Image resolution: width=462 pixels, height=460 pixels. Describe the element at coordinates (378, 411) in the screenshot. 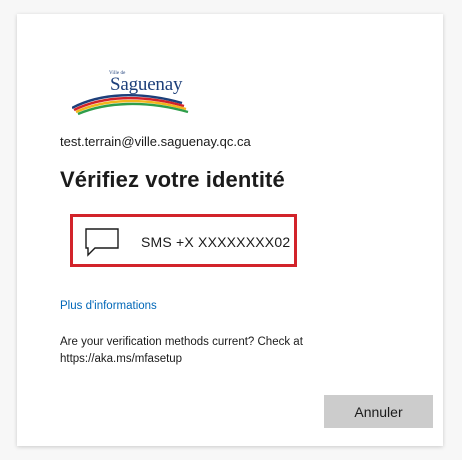

I see `cancel-button: Annuler` at that location.